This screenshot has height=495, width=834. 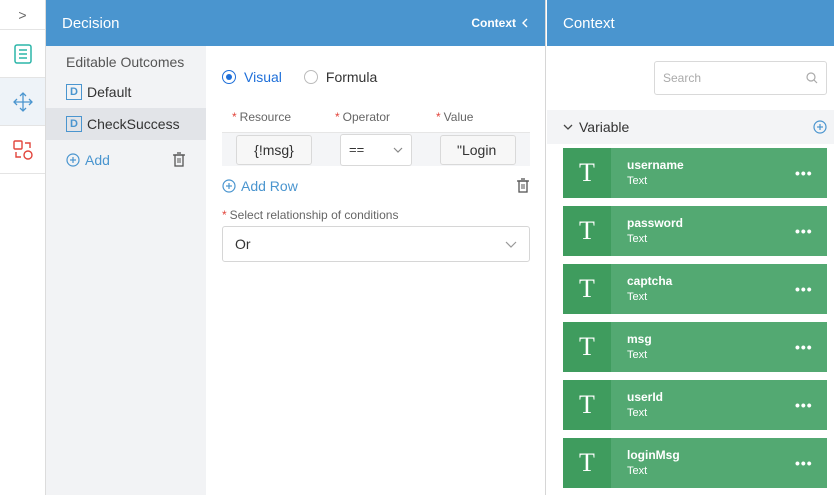 I want to click on variable-card: T loginMsg Text •••, so click(x=695, y=463).